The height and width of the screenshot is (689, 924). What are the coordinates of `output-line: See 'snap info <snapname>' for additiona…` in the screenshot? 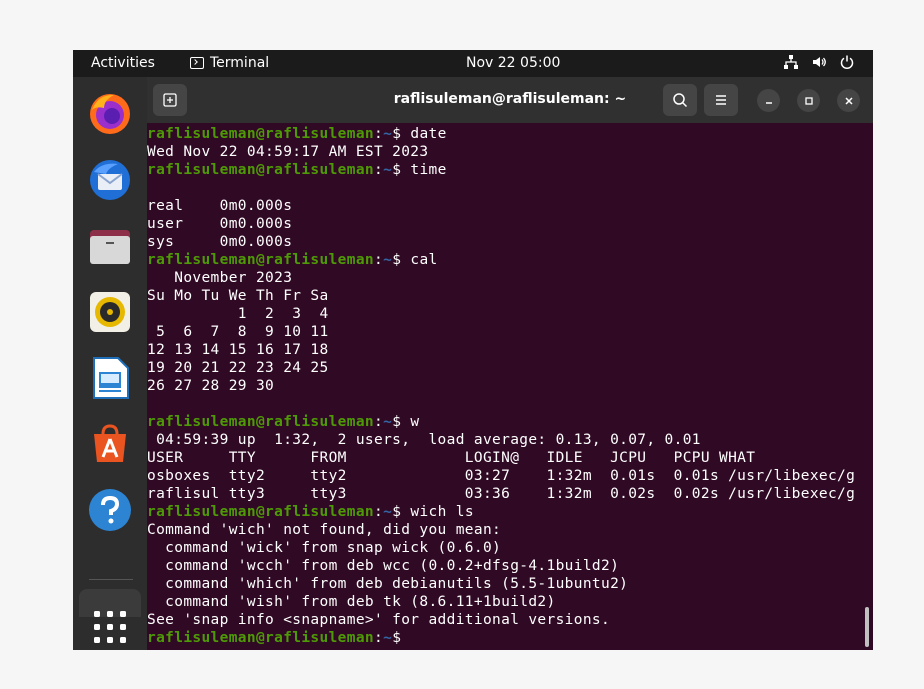 It's located at (379, 620).